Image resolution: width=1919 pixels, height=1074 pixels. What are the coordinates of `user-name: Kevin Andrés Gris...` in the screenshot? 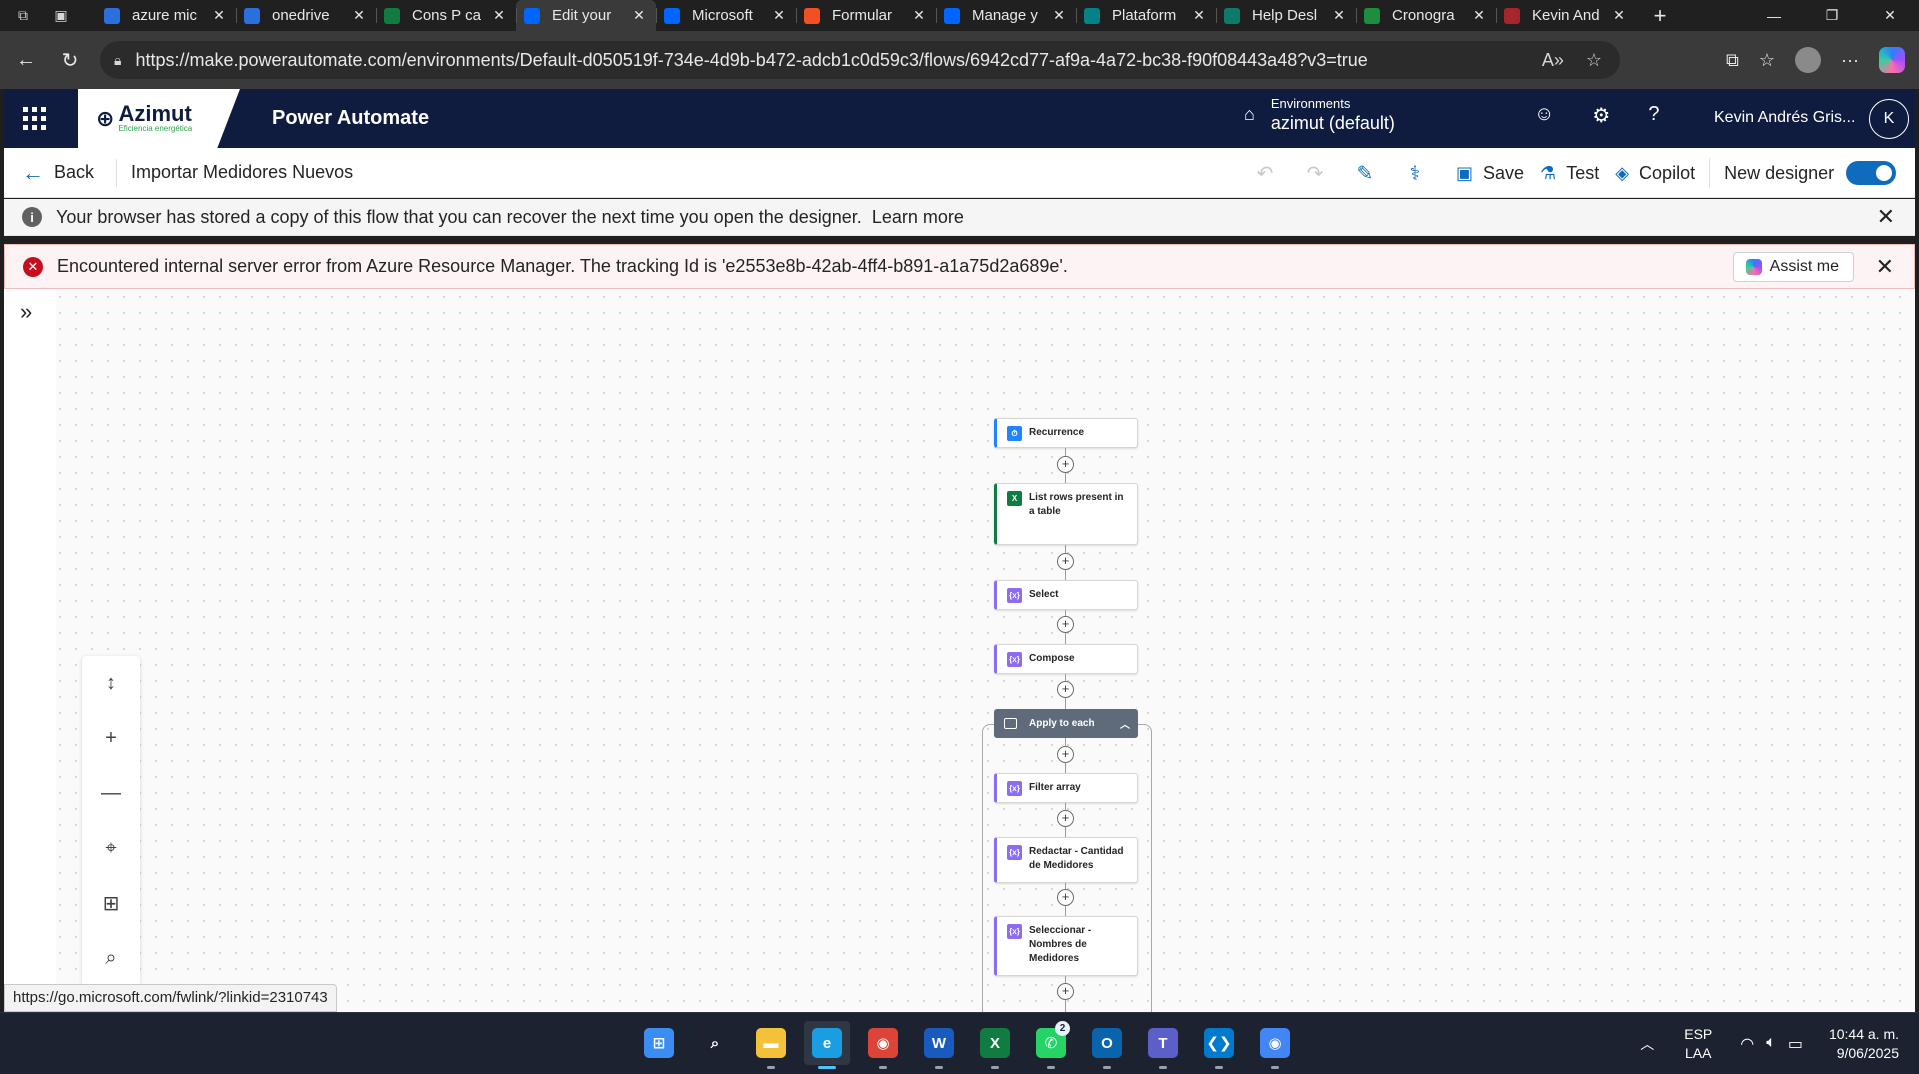 It's located at (1784, 118).